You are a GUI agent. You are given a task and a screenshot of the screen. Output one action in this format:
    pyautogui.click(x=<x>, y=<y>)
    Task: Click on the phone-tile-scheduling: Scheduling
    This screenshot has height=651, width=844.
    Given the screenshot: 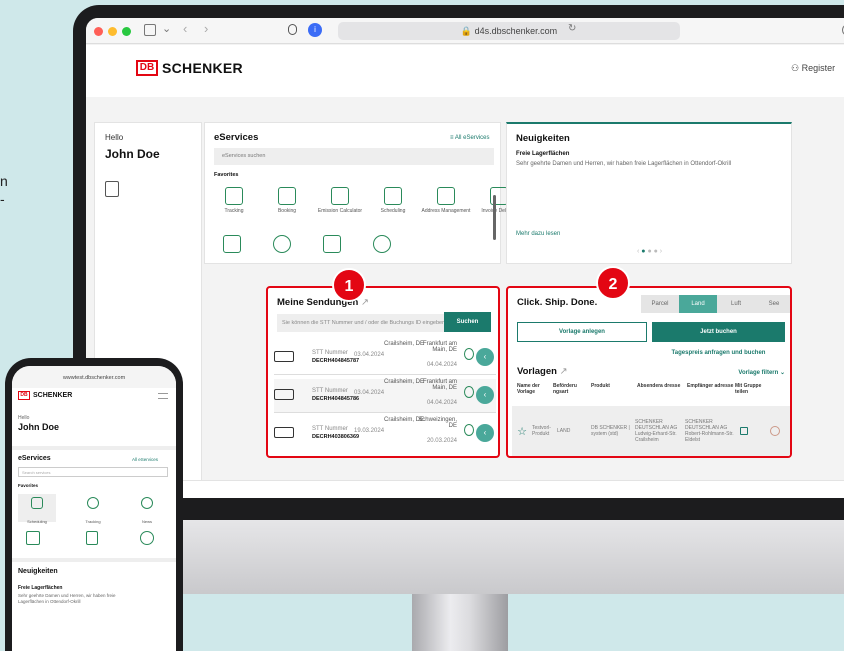 What is the action you would take?
    pyautogui.click(x=37, y=509)
    